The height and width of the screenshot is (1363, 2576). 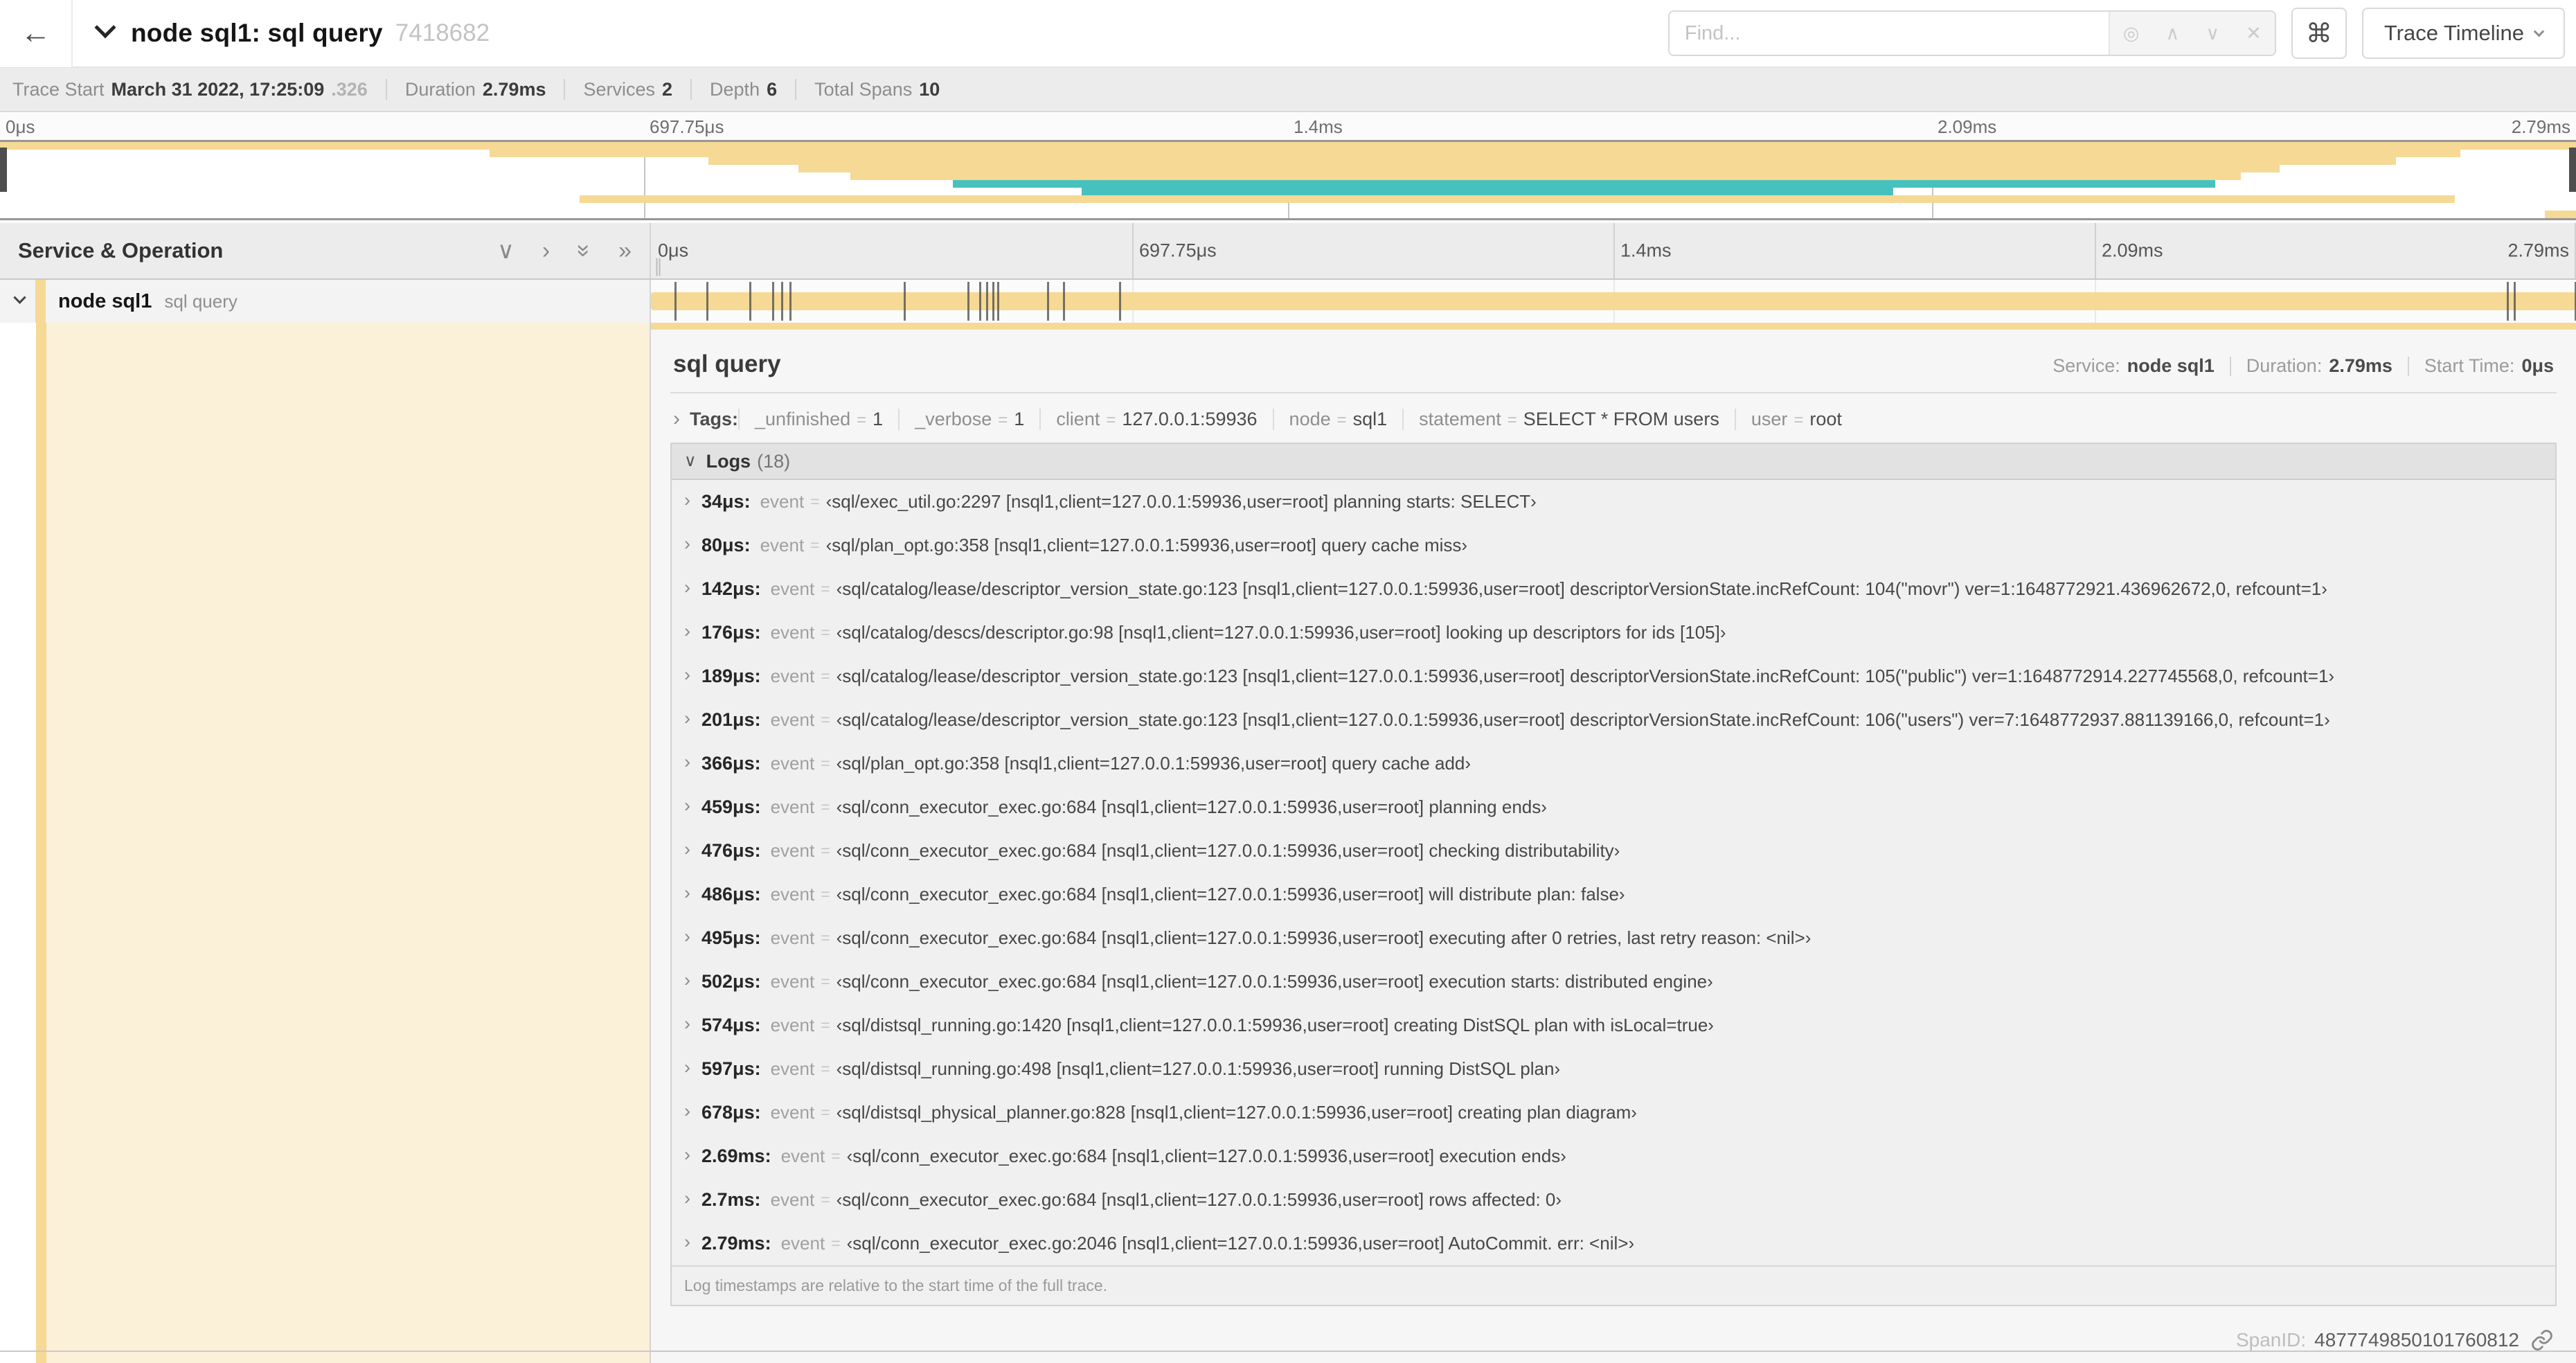 What do you see at coordinates (1020, 419) in the screenshot?
I see `tag-value: 1` at bounding box center [1020, 419].